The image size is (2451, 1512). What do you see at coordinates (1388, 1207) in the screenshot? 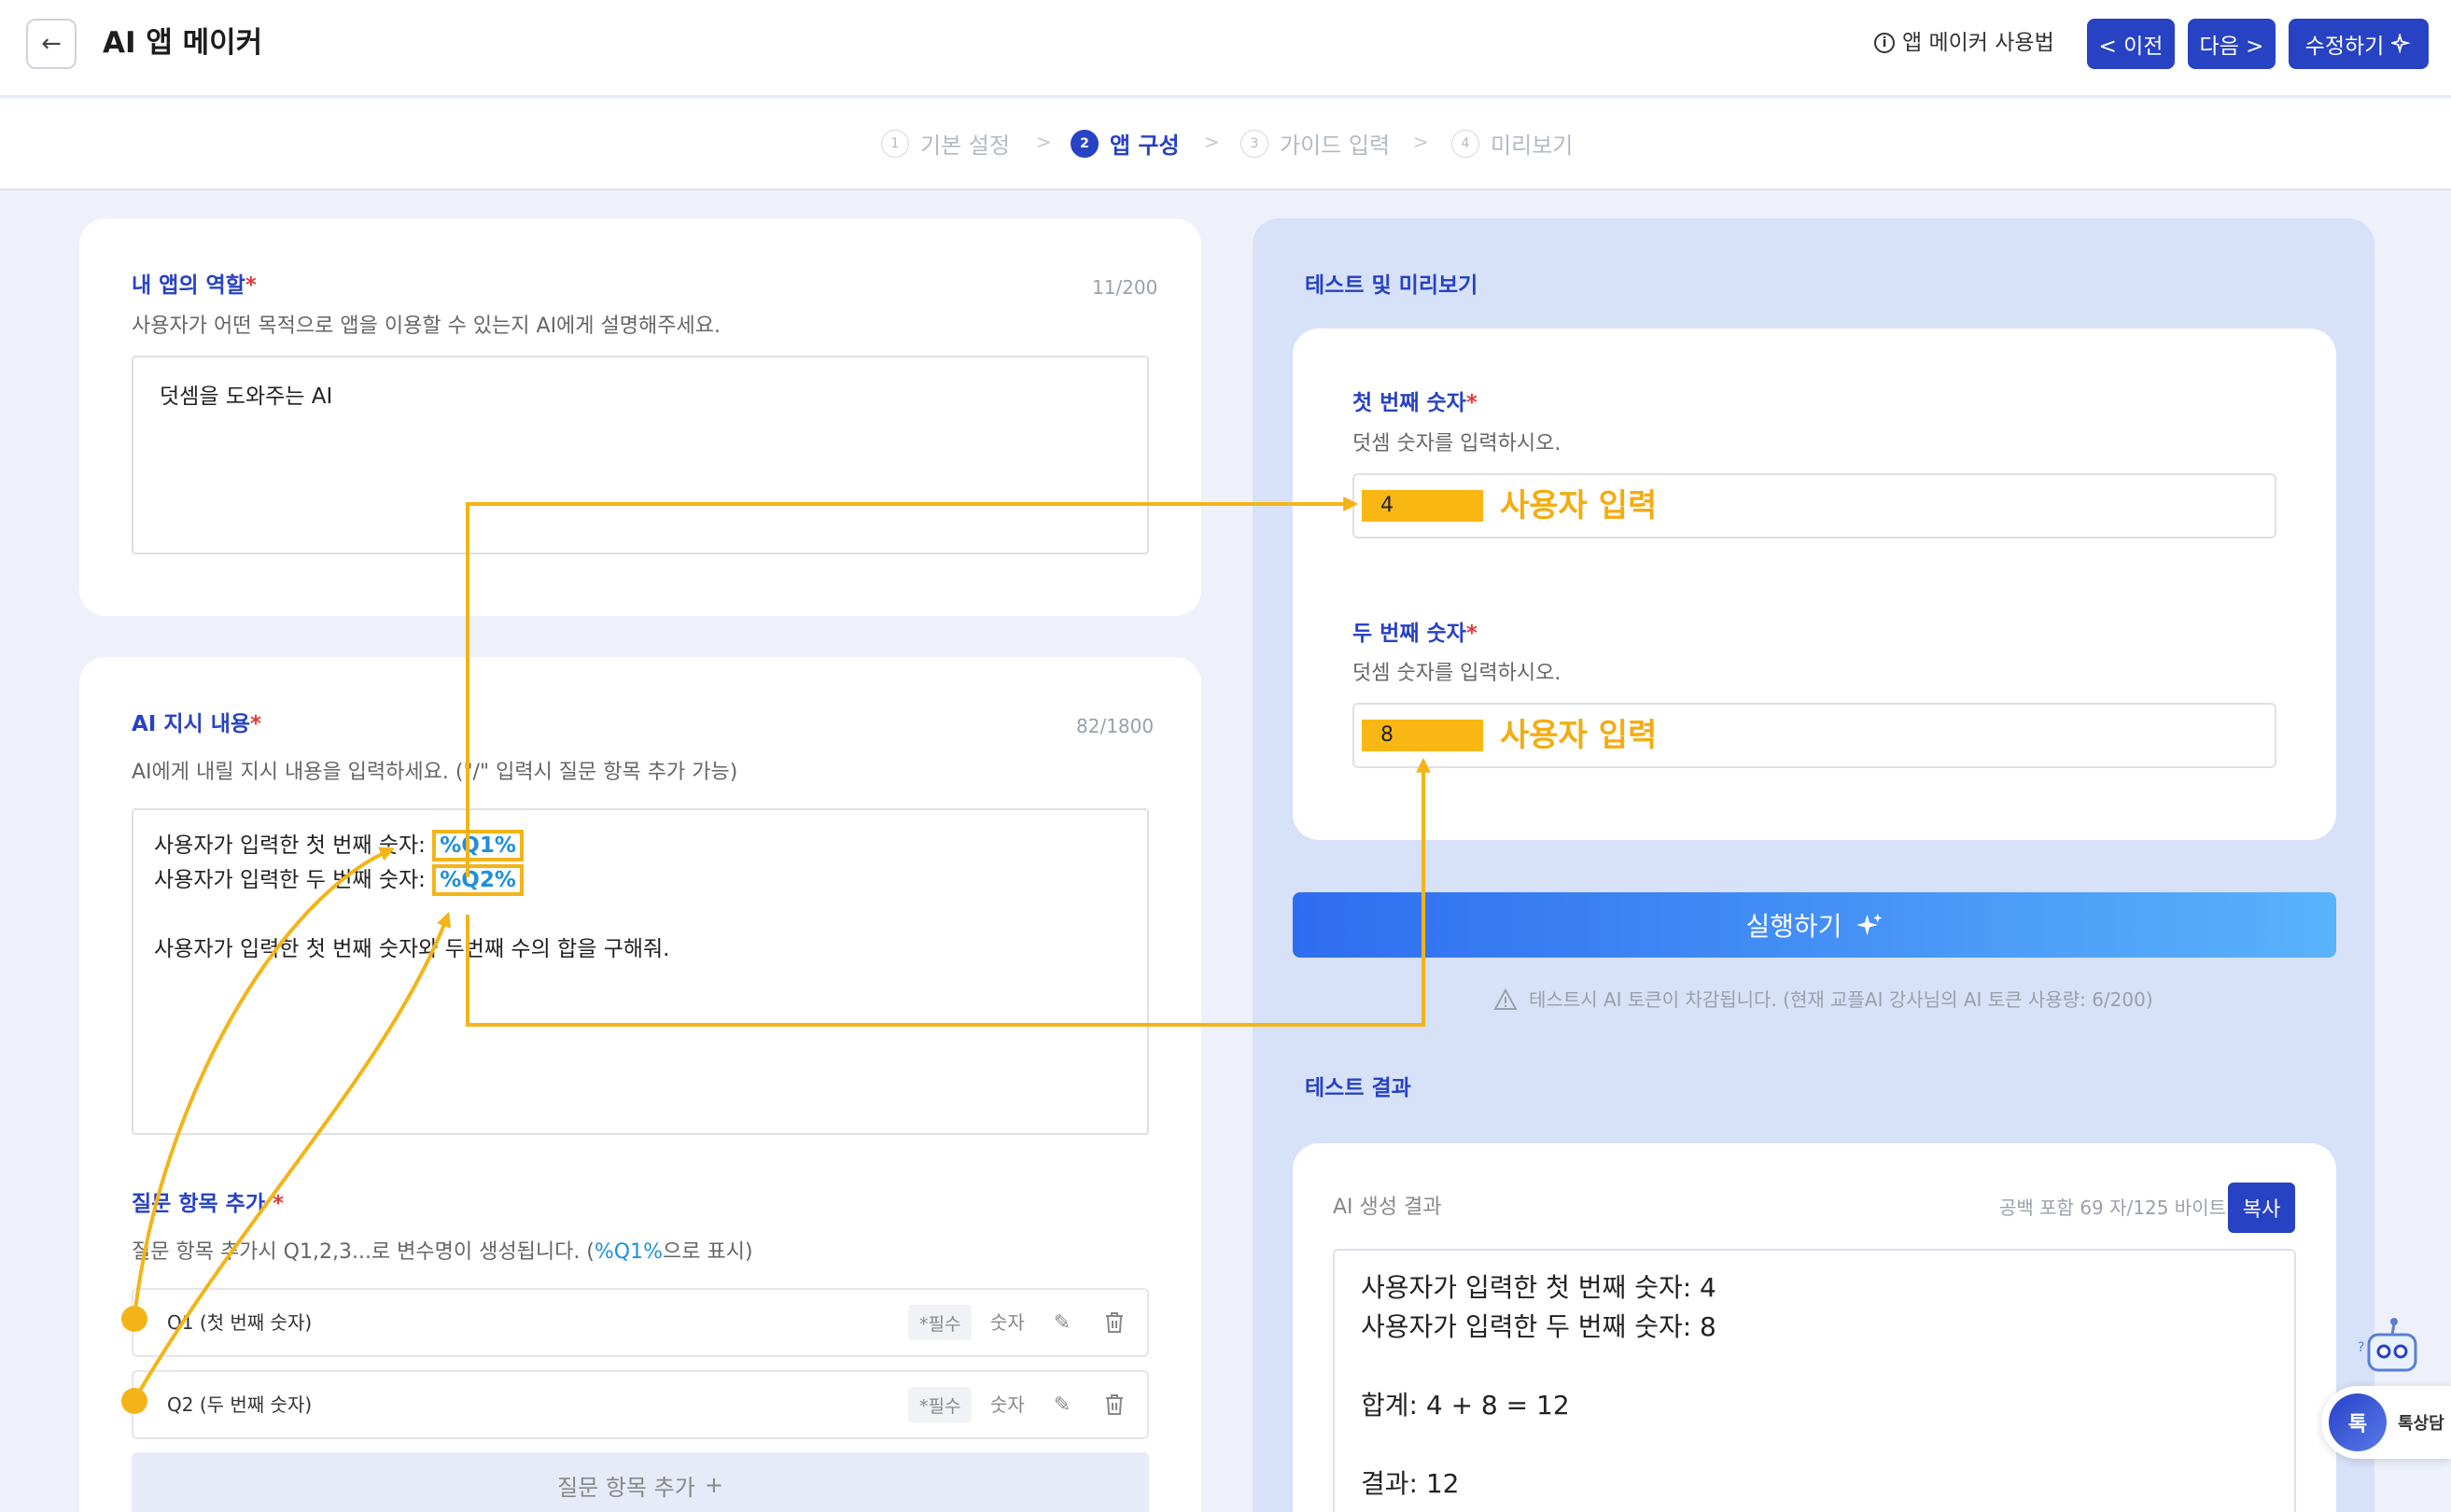
I see `result-card-label: AI 생성 결과` at bounding box center [1388, 1207].